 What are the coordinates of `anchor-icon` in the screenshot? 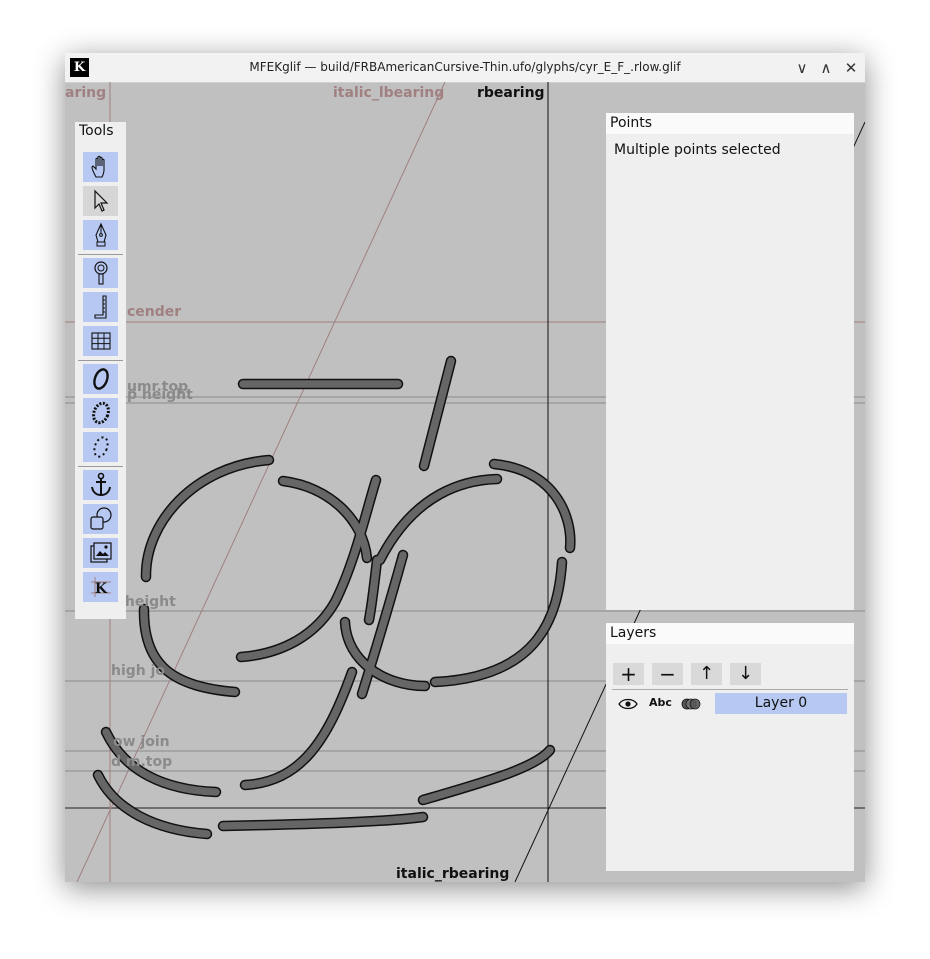 It's located at (100, 484).